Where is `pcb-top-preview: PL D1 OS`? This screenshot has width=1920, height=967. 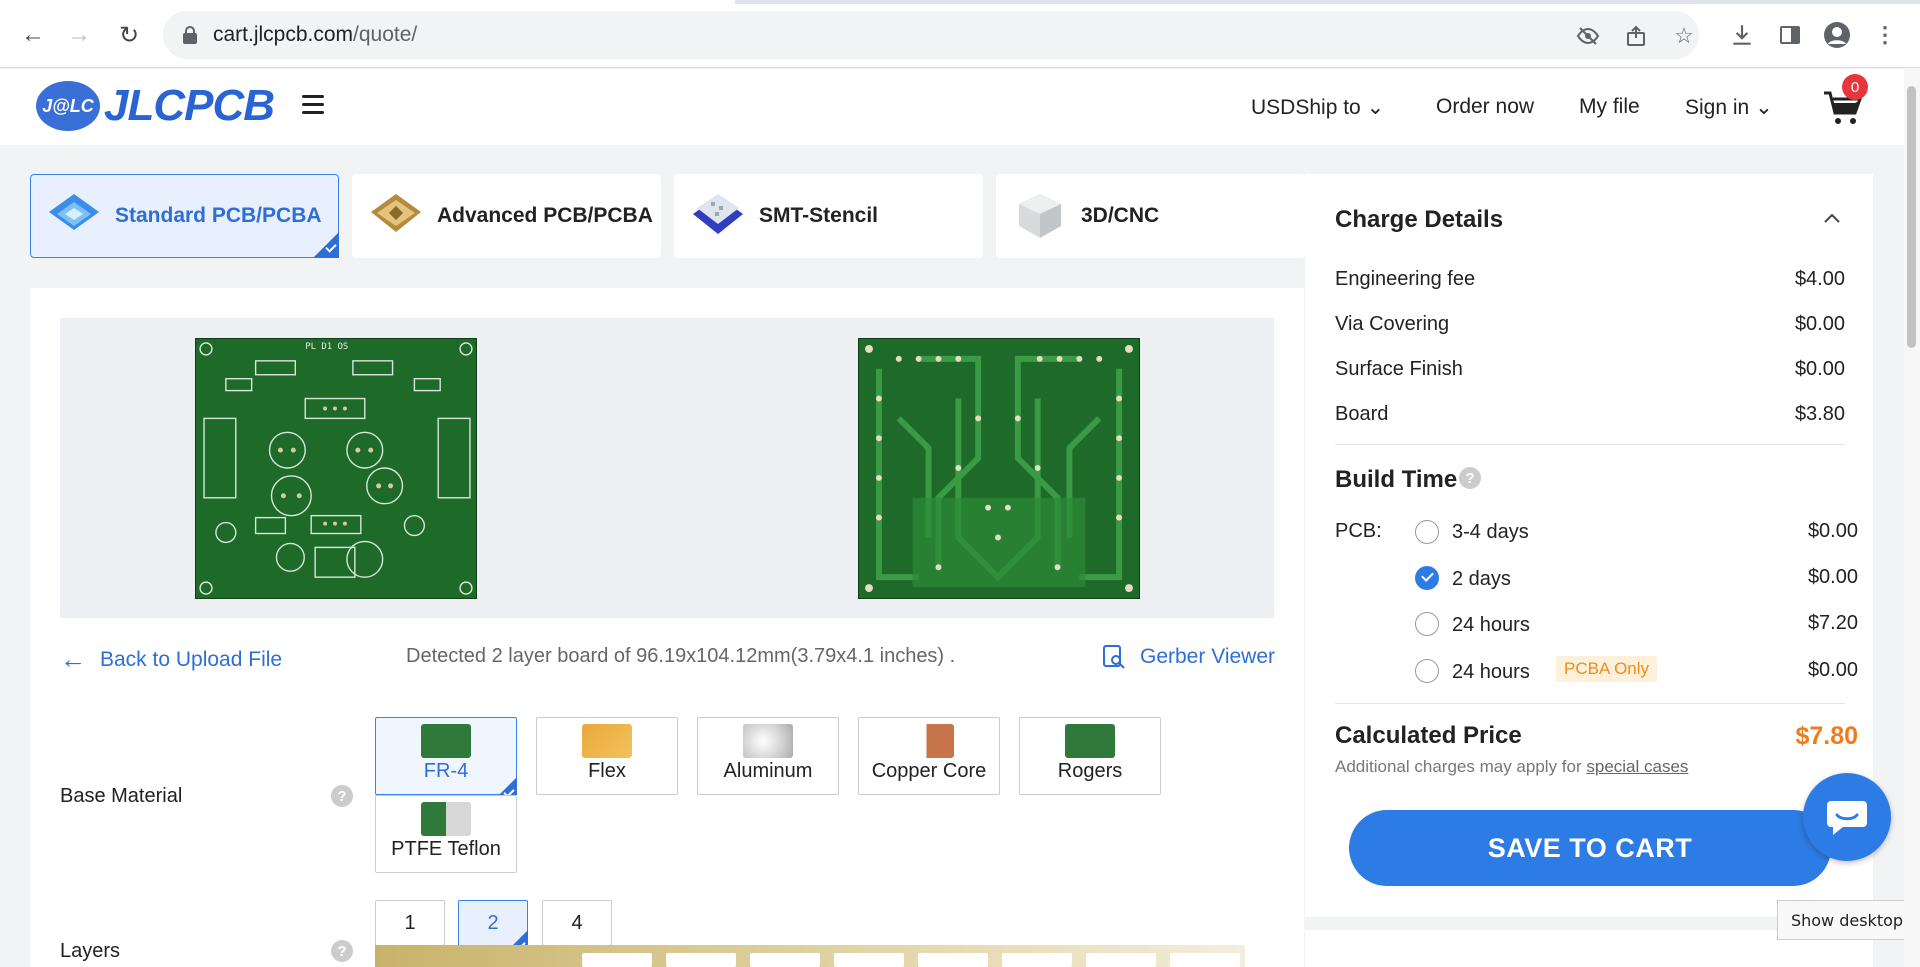
pcb-top-preview: PL D1 OS is located at coordinates (336, 468).